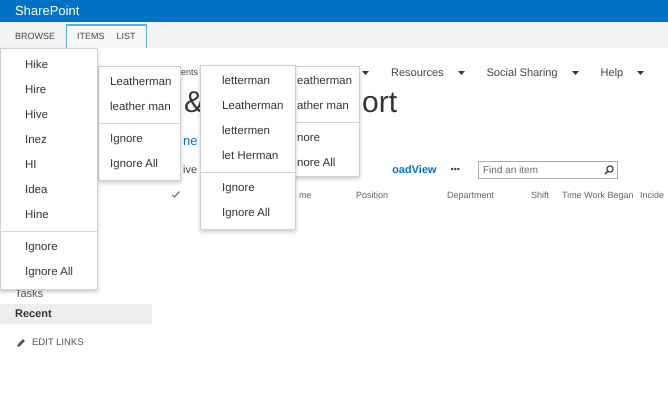 Image resolution: width=668 pixels, height=400 pixels. What do you see at coordinates (540, 195) in the screenshot?
I see `column-header: Shift` at bounding box center [540, 195].